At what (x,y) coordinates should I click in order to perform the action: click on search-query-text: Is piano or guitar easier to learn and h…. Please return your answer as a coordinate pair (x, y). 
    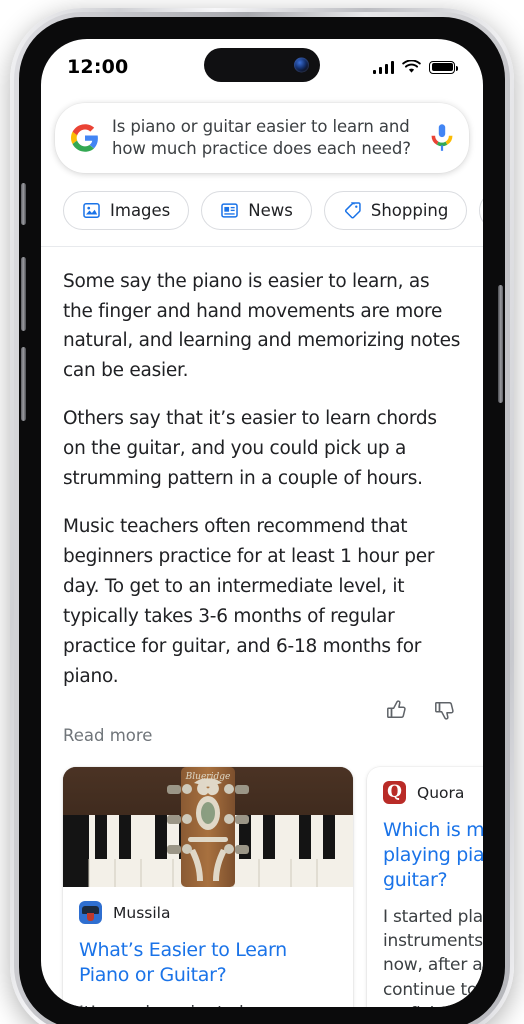
    Looking at the image, I should click on (261, 137).